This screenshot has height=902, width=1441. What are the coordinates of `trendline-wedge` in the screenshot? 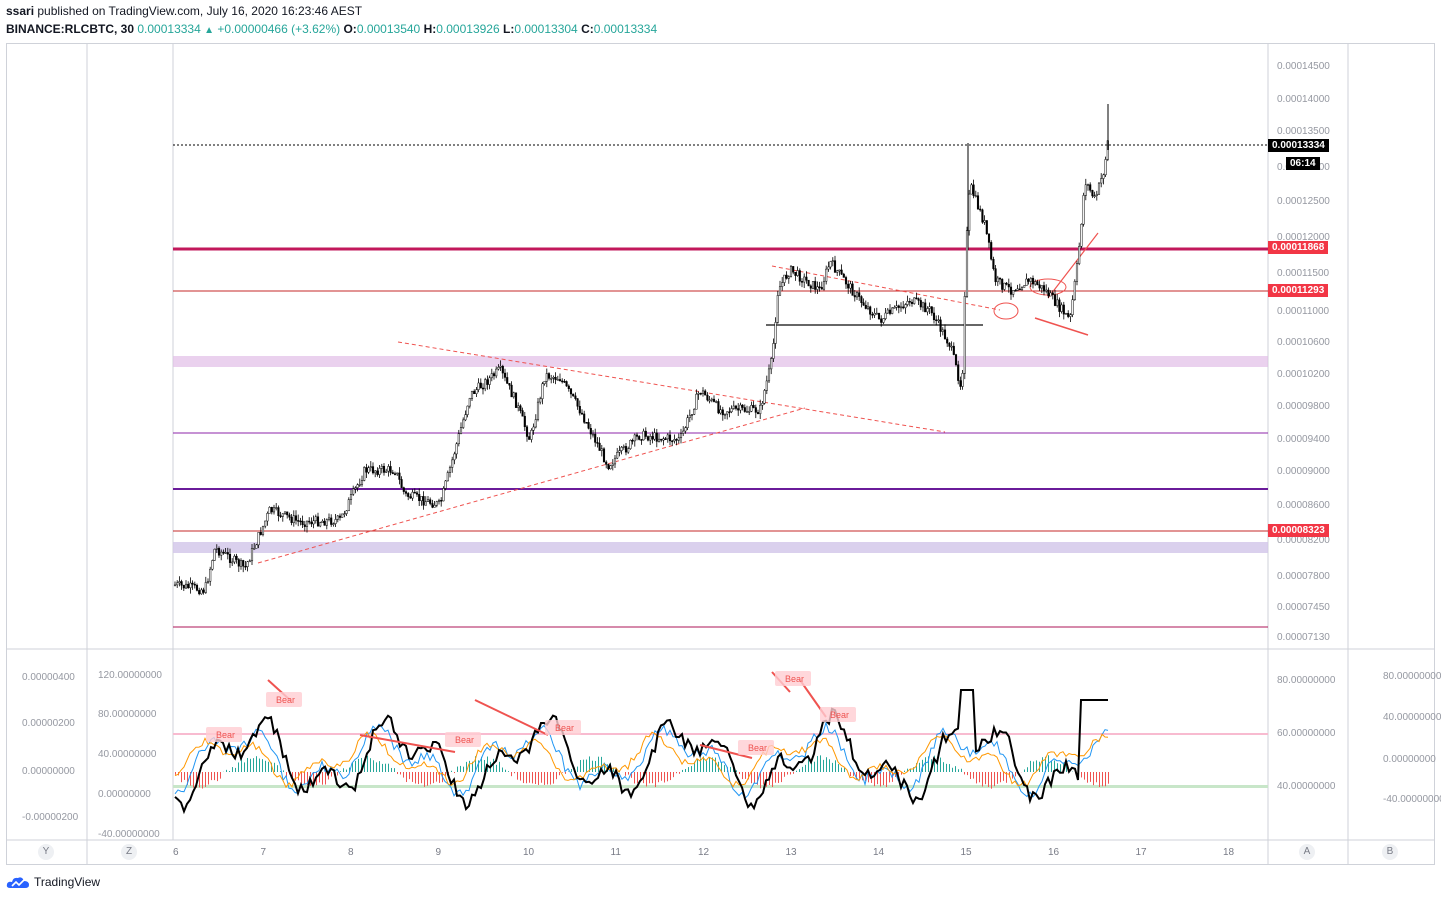 It's located at (1061, 326).